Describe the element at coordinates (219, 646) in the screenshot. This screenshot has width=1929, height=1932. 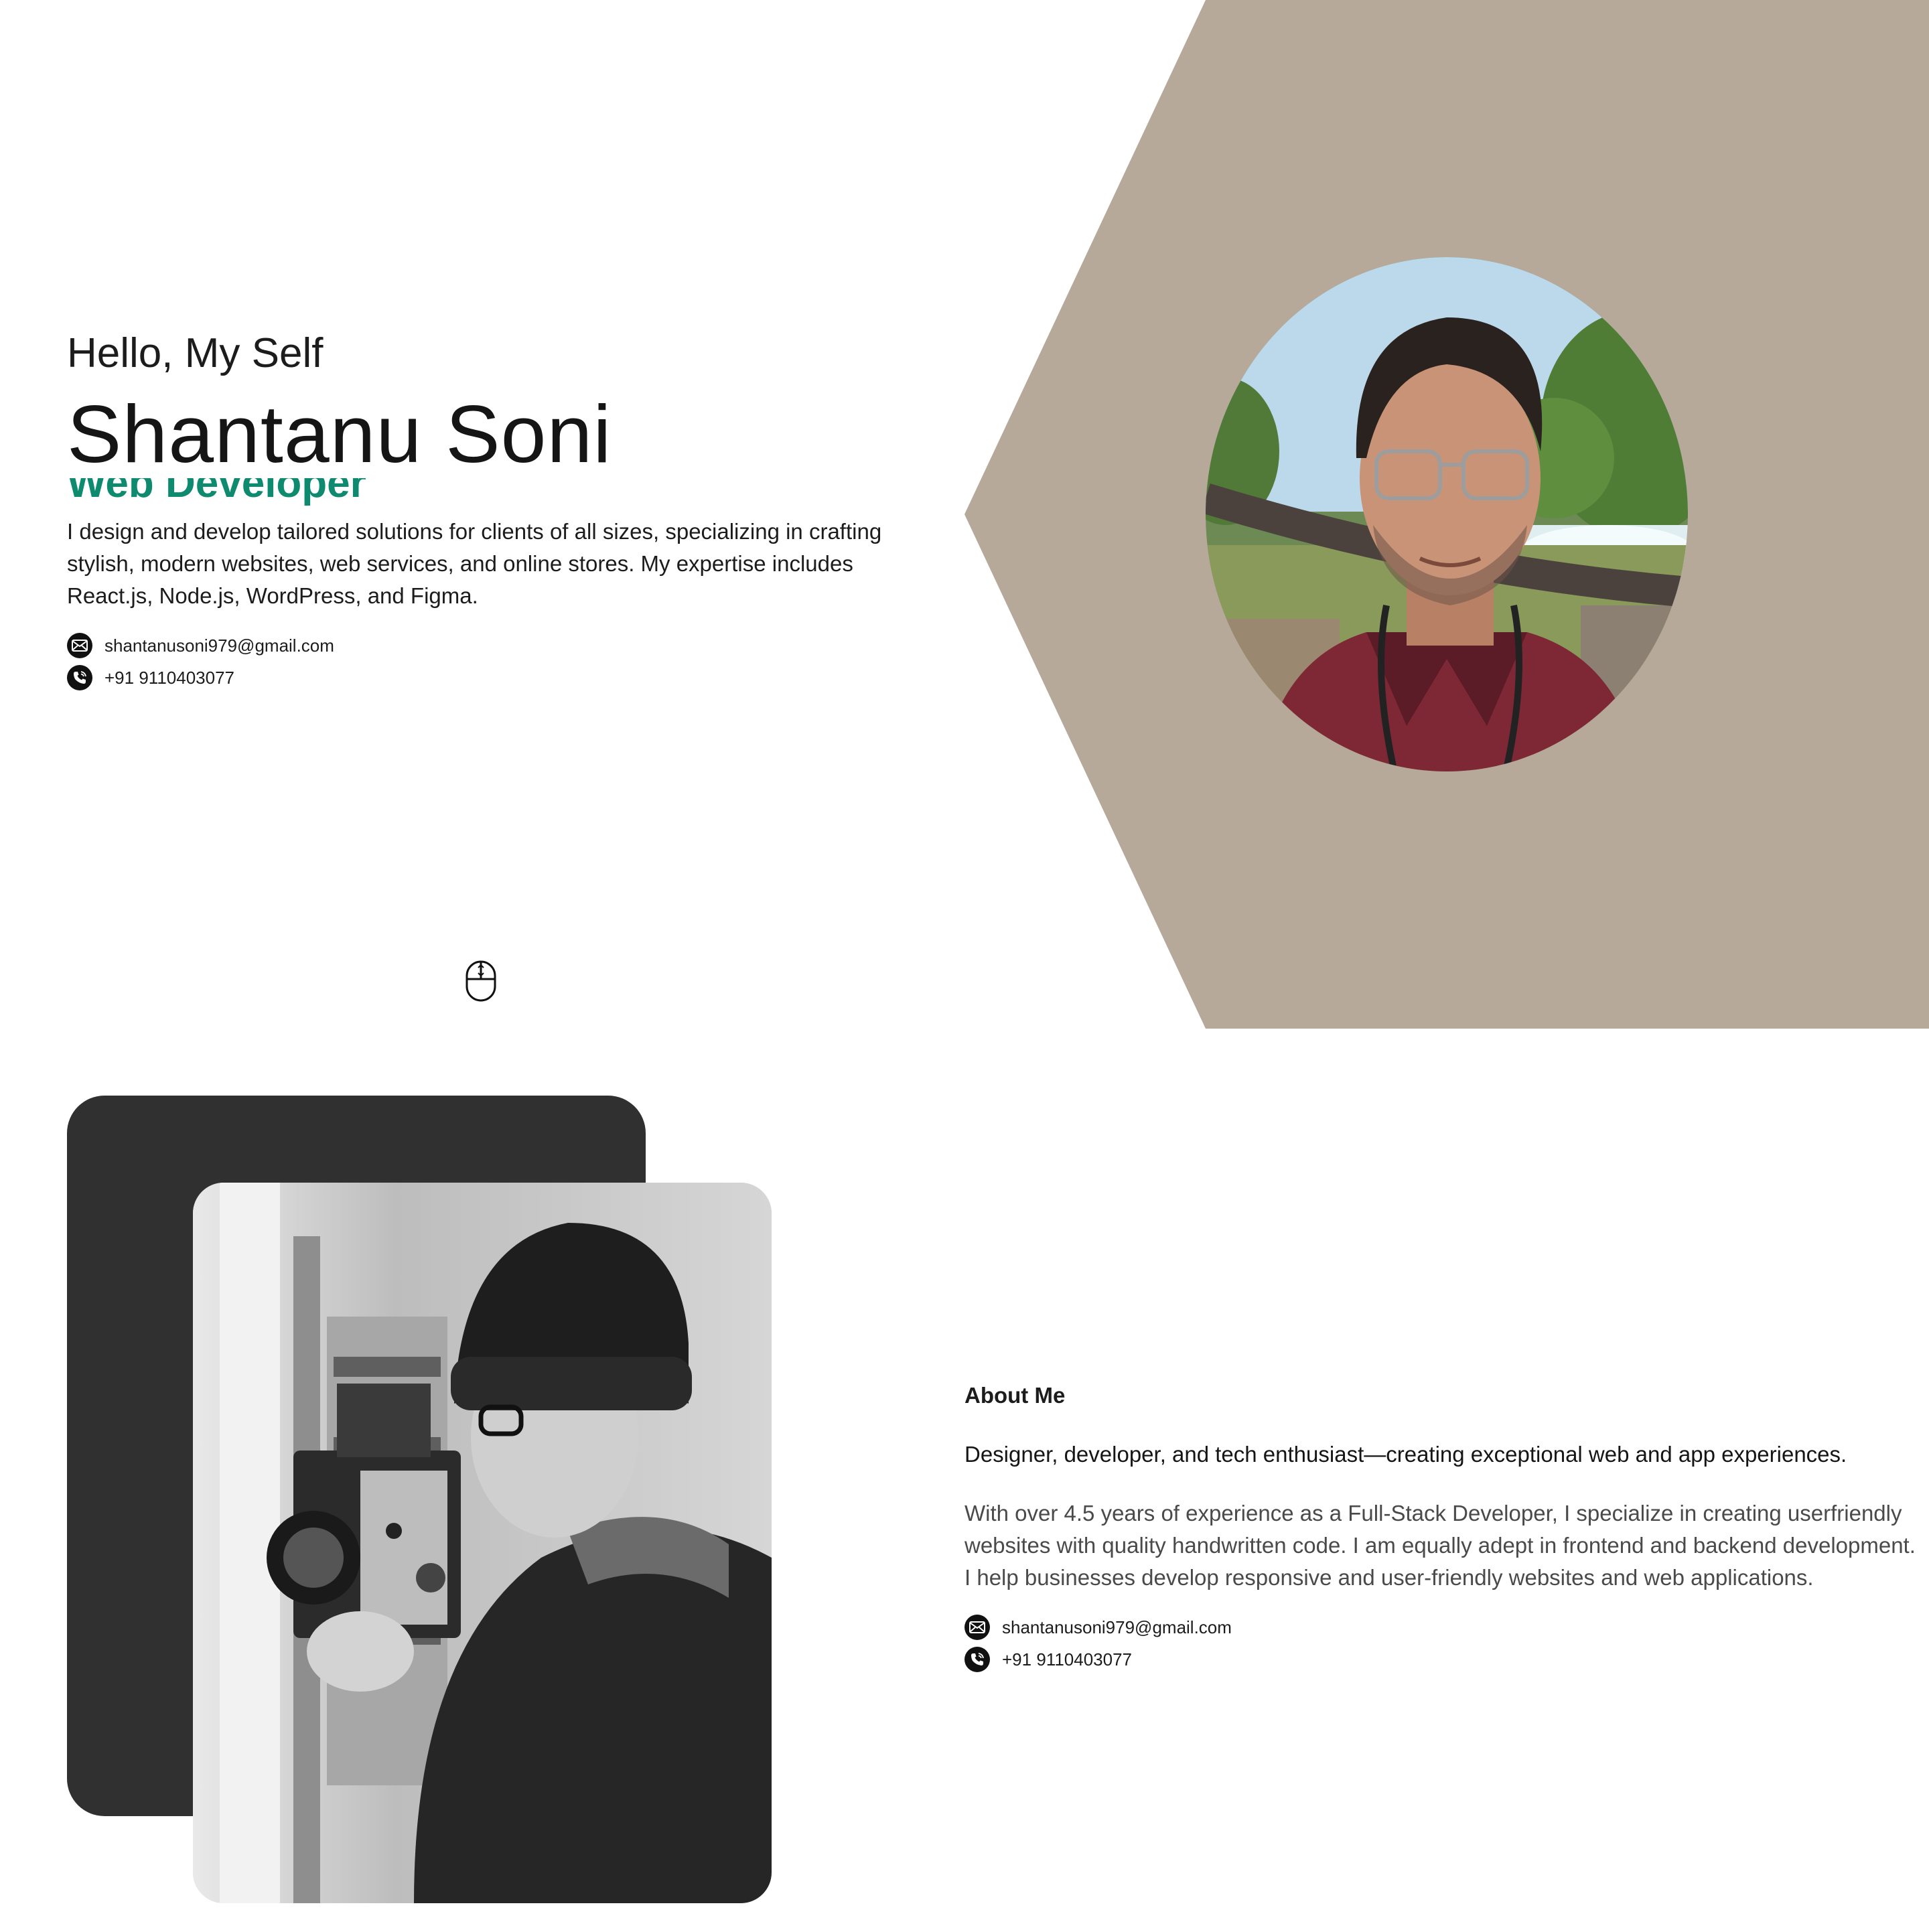
I see `hero-email: shantanusoni979@gmail.com` at that location.